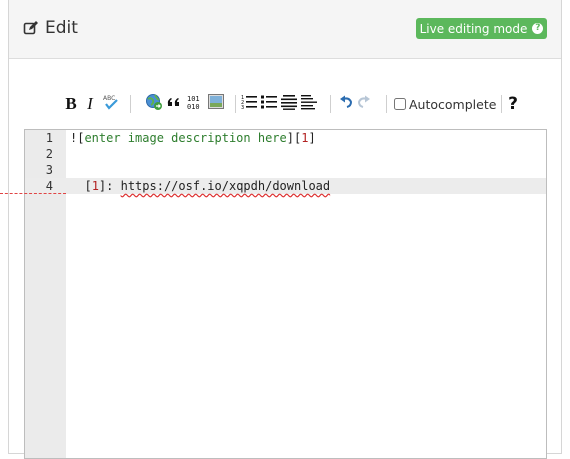 This screenshot has width=570, height=459. I want to click on redo-icon, so click(364, 104).